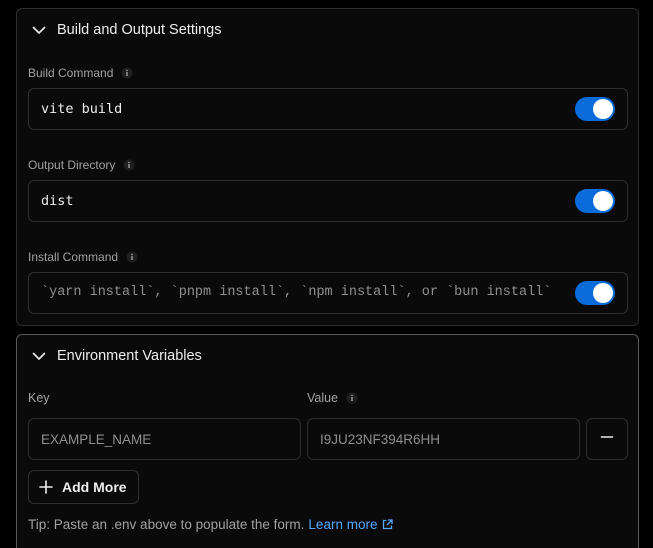 Image resolution: width=653 pixels, height=548 pixels. I want to click on build-output-settings-title: Build and Output Settings, so click(139, 30).